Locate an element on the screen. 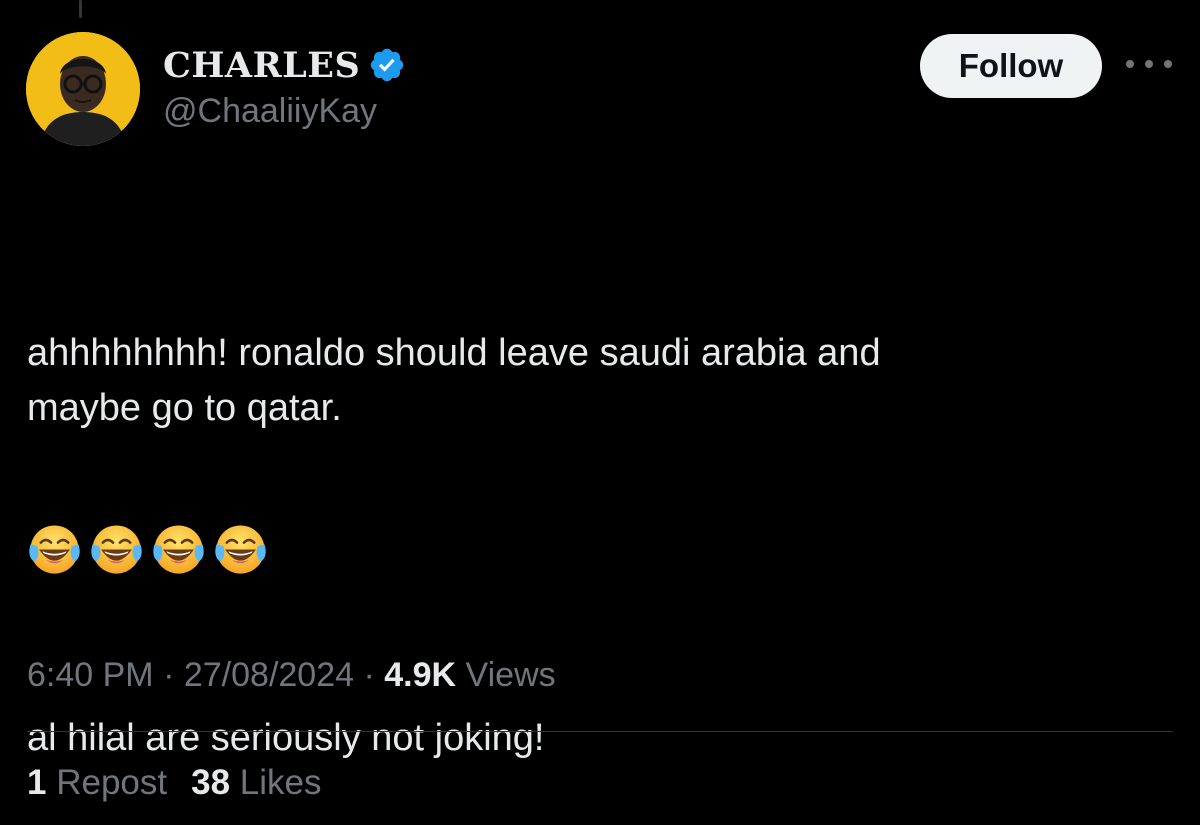 The image size is (1200, 825). tweet-meta: 6:40 PM · 27/08/2024 · 4.9K Views is located at coordinates (291, 675).